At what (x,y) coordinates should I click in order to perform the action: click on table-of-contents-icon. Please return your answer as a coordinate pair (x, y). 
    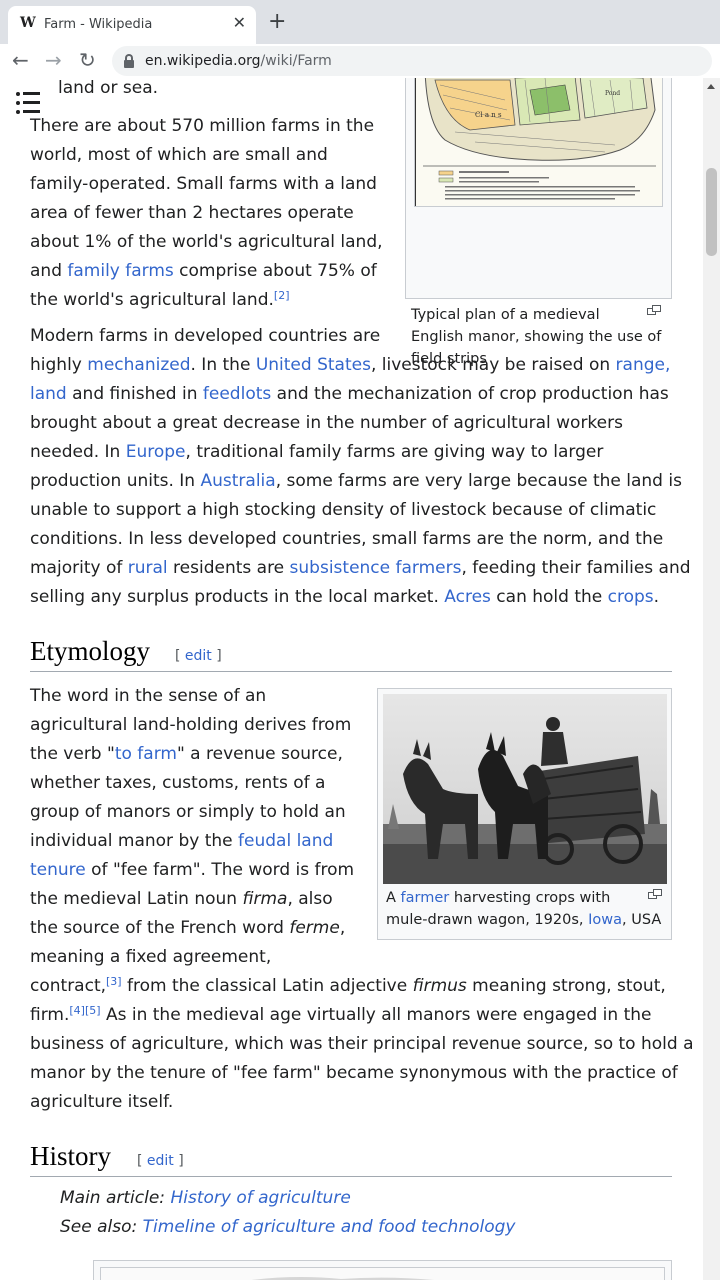
    Looking at the image, I should click on (29, 103).